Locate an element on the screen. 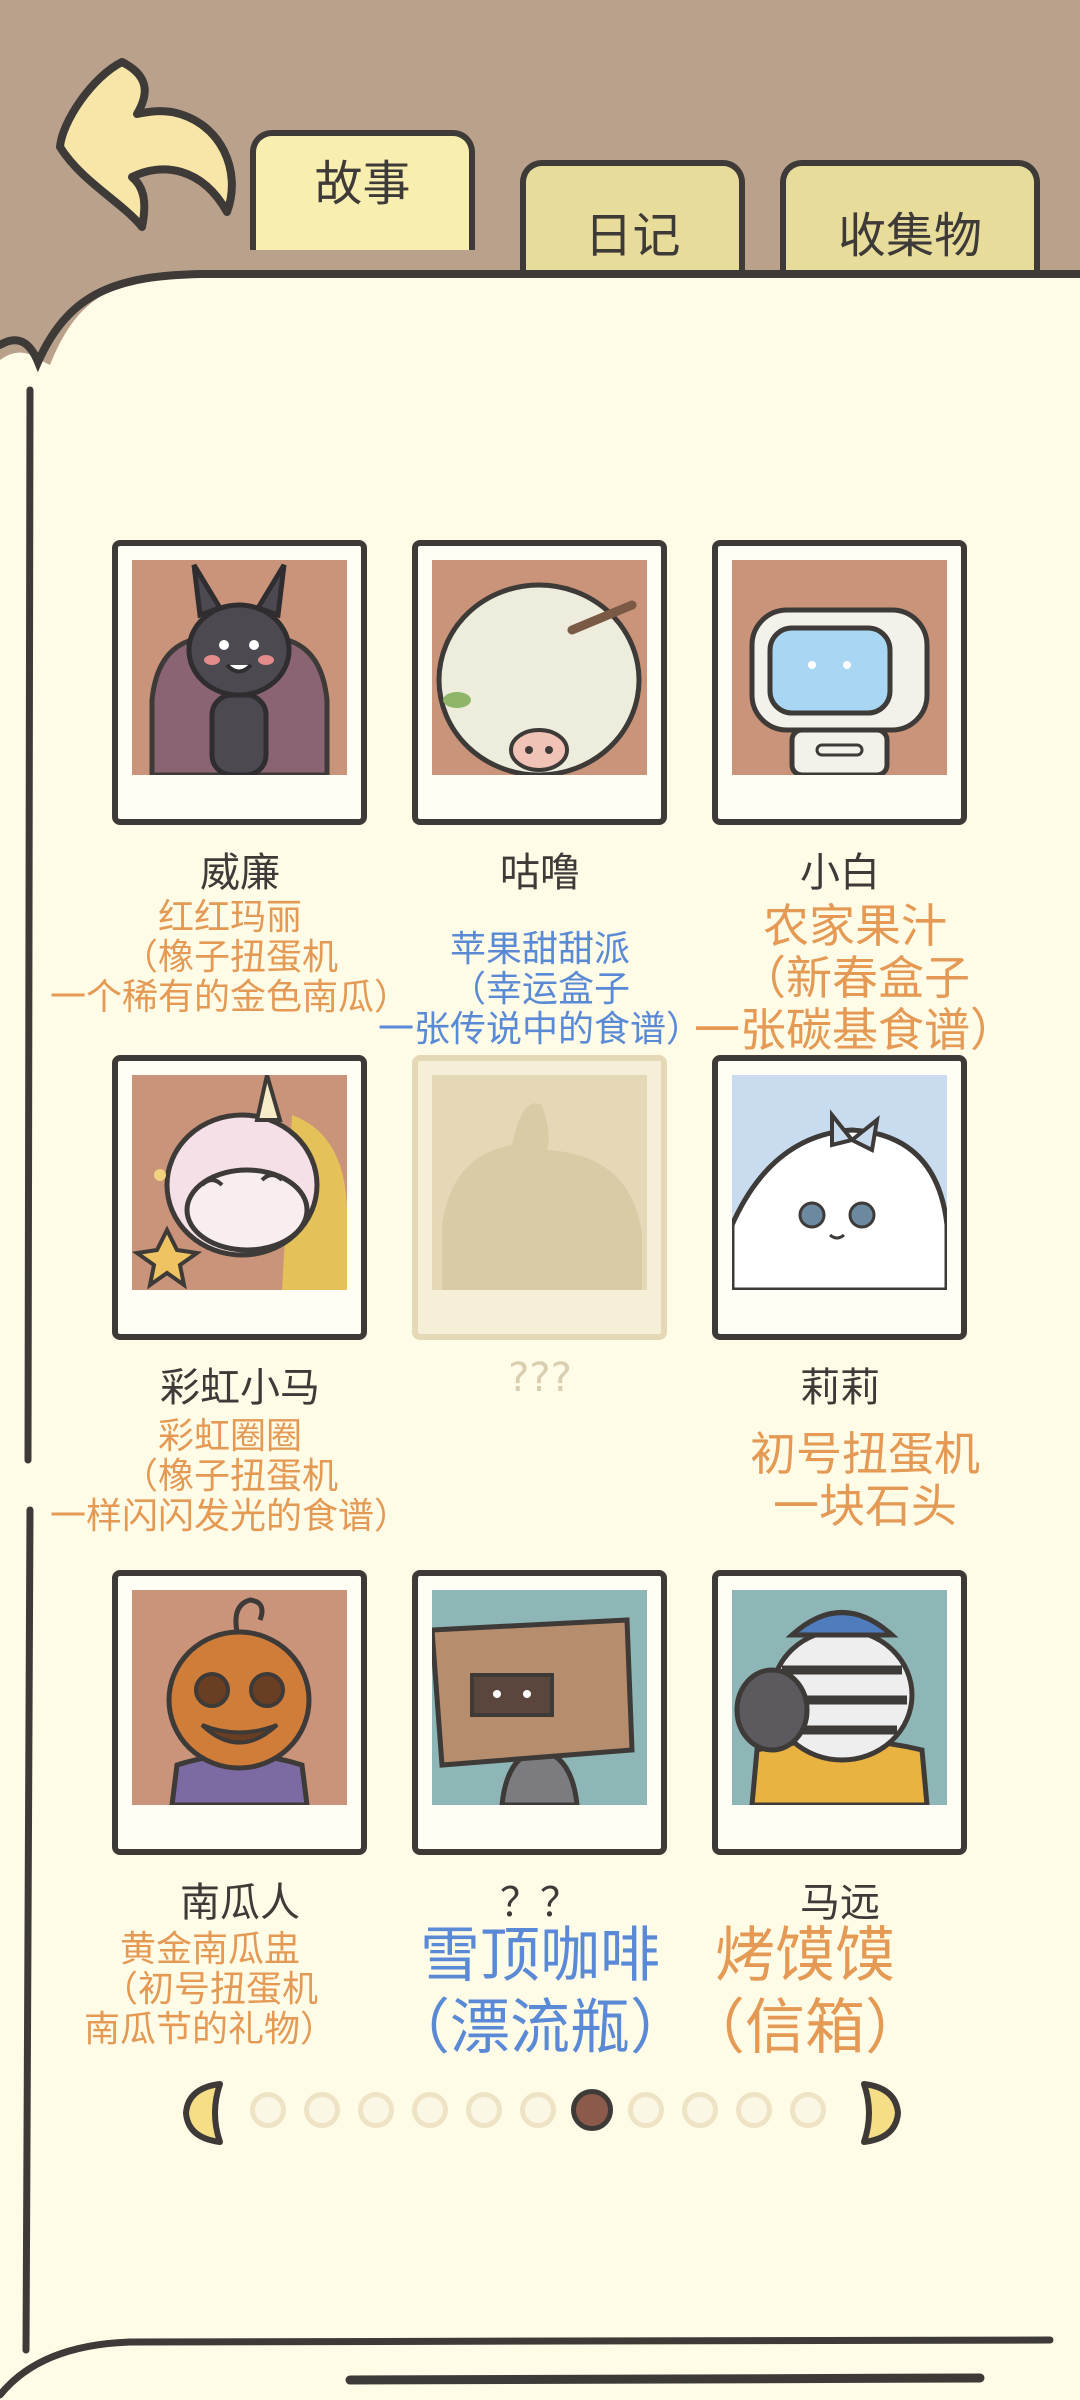  prev-page-icon is located at coordinates (204, 2113).